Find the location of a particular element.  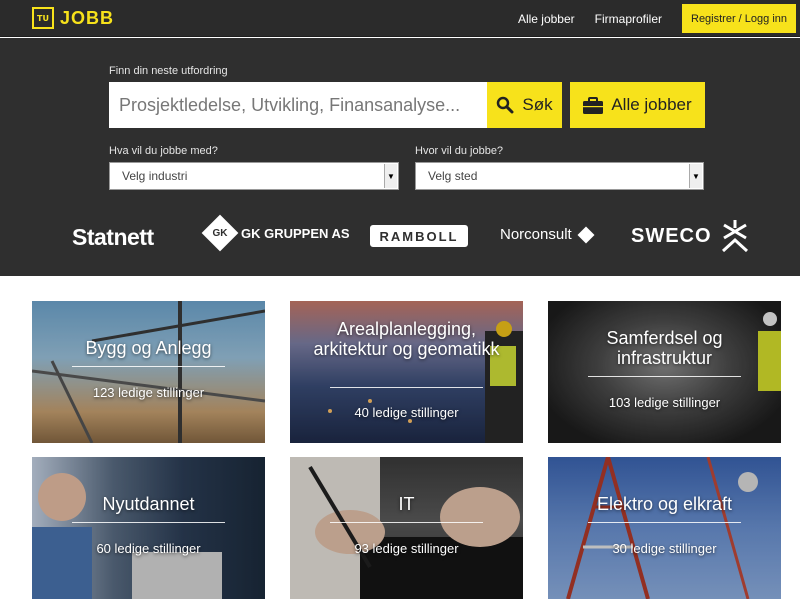

norconsult-text: Norconsult is located at coordinates (536, 234).